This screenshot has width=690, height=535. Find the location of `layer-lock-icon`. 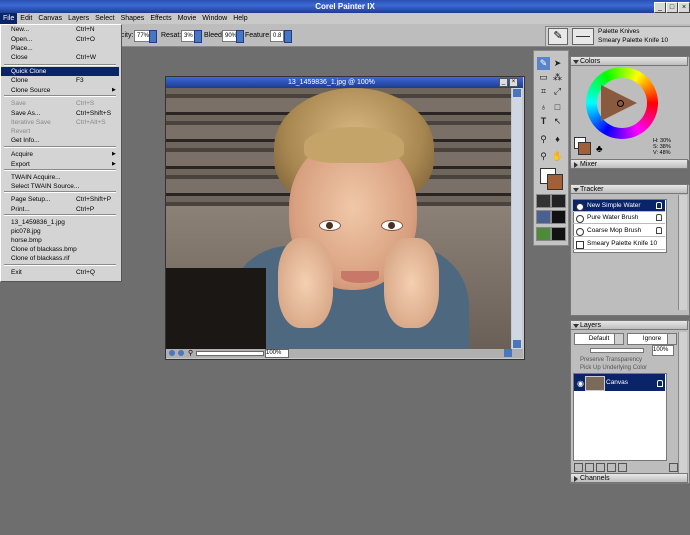

layer-lock-icon is located at coordinates (660, 383).